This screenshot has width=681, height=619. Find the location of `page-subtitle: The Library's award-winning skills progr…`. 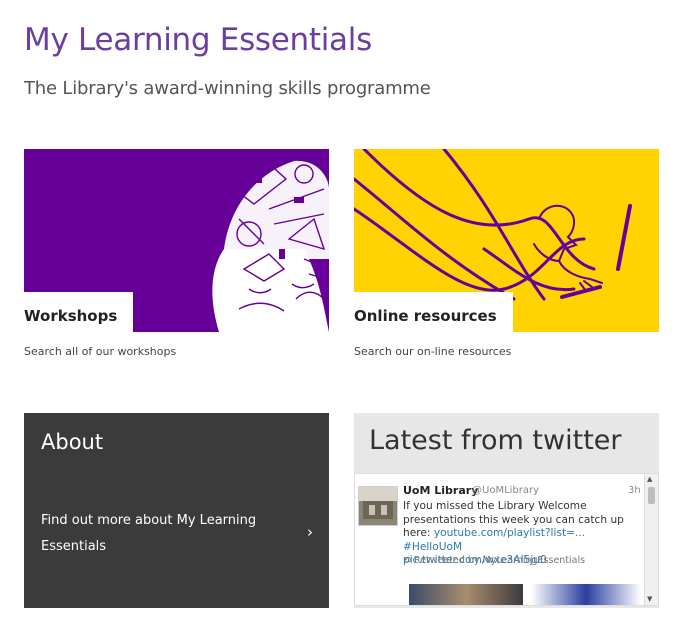

page-subtitle: The Library's award-winning skills progr… is located at coordinates (227, 88).